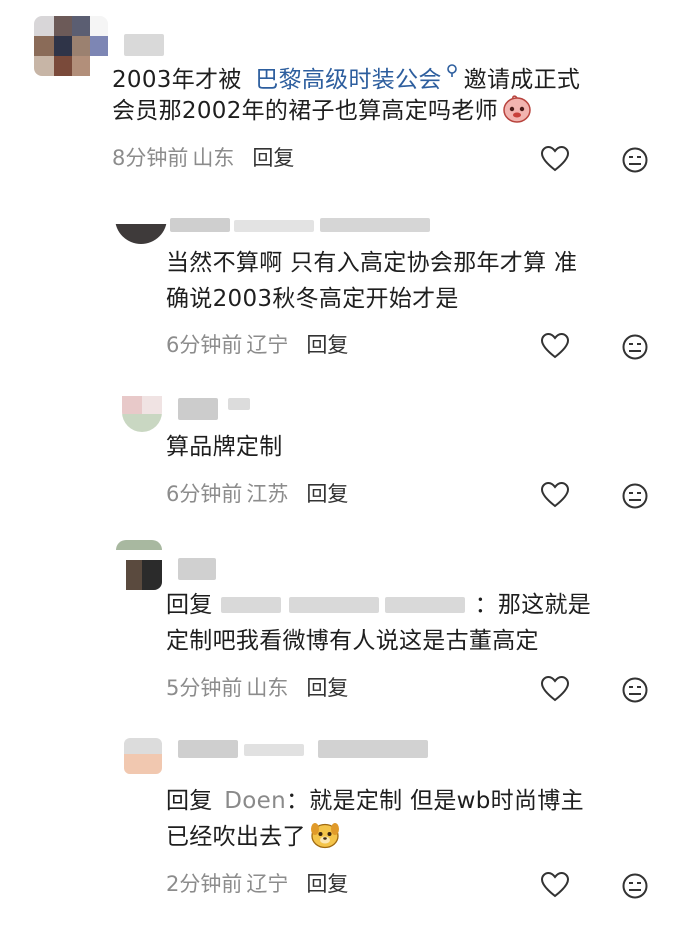 The width and height of the screenshot is (690, 927). What do you see at coordinates (371, 281) in the screenshot?
I see `reply-text: 当然不算啊 只有入高定协会那年才算 准 确说2003秋冬高定开始才是` at bounding box center [371, 281].